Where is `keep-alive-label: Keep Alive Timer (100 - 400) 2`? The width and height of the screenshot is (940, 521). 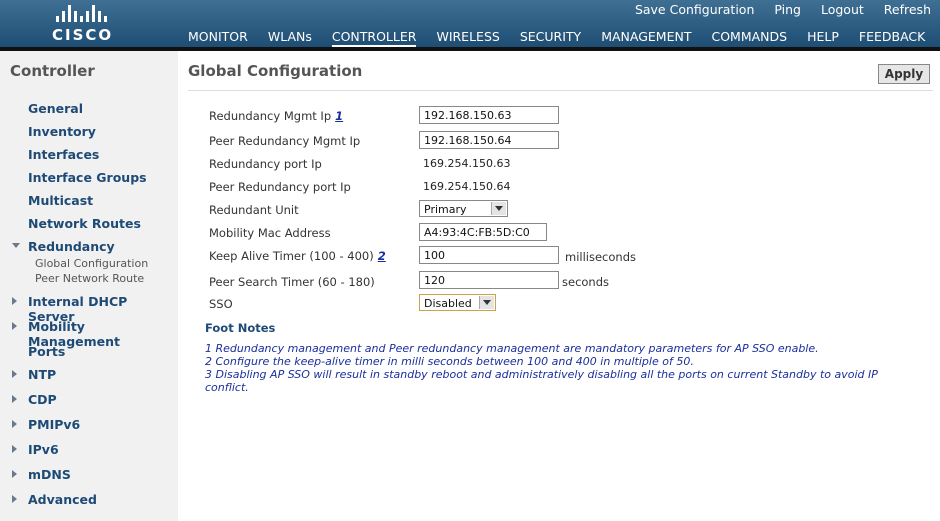 keep-alive-label: Keep Alive Timer (100 - 400) 2 is located at coordinates (297, 256).